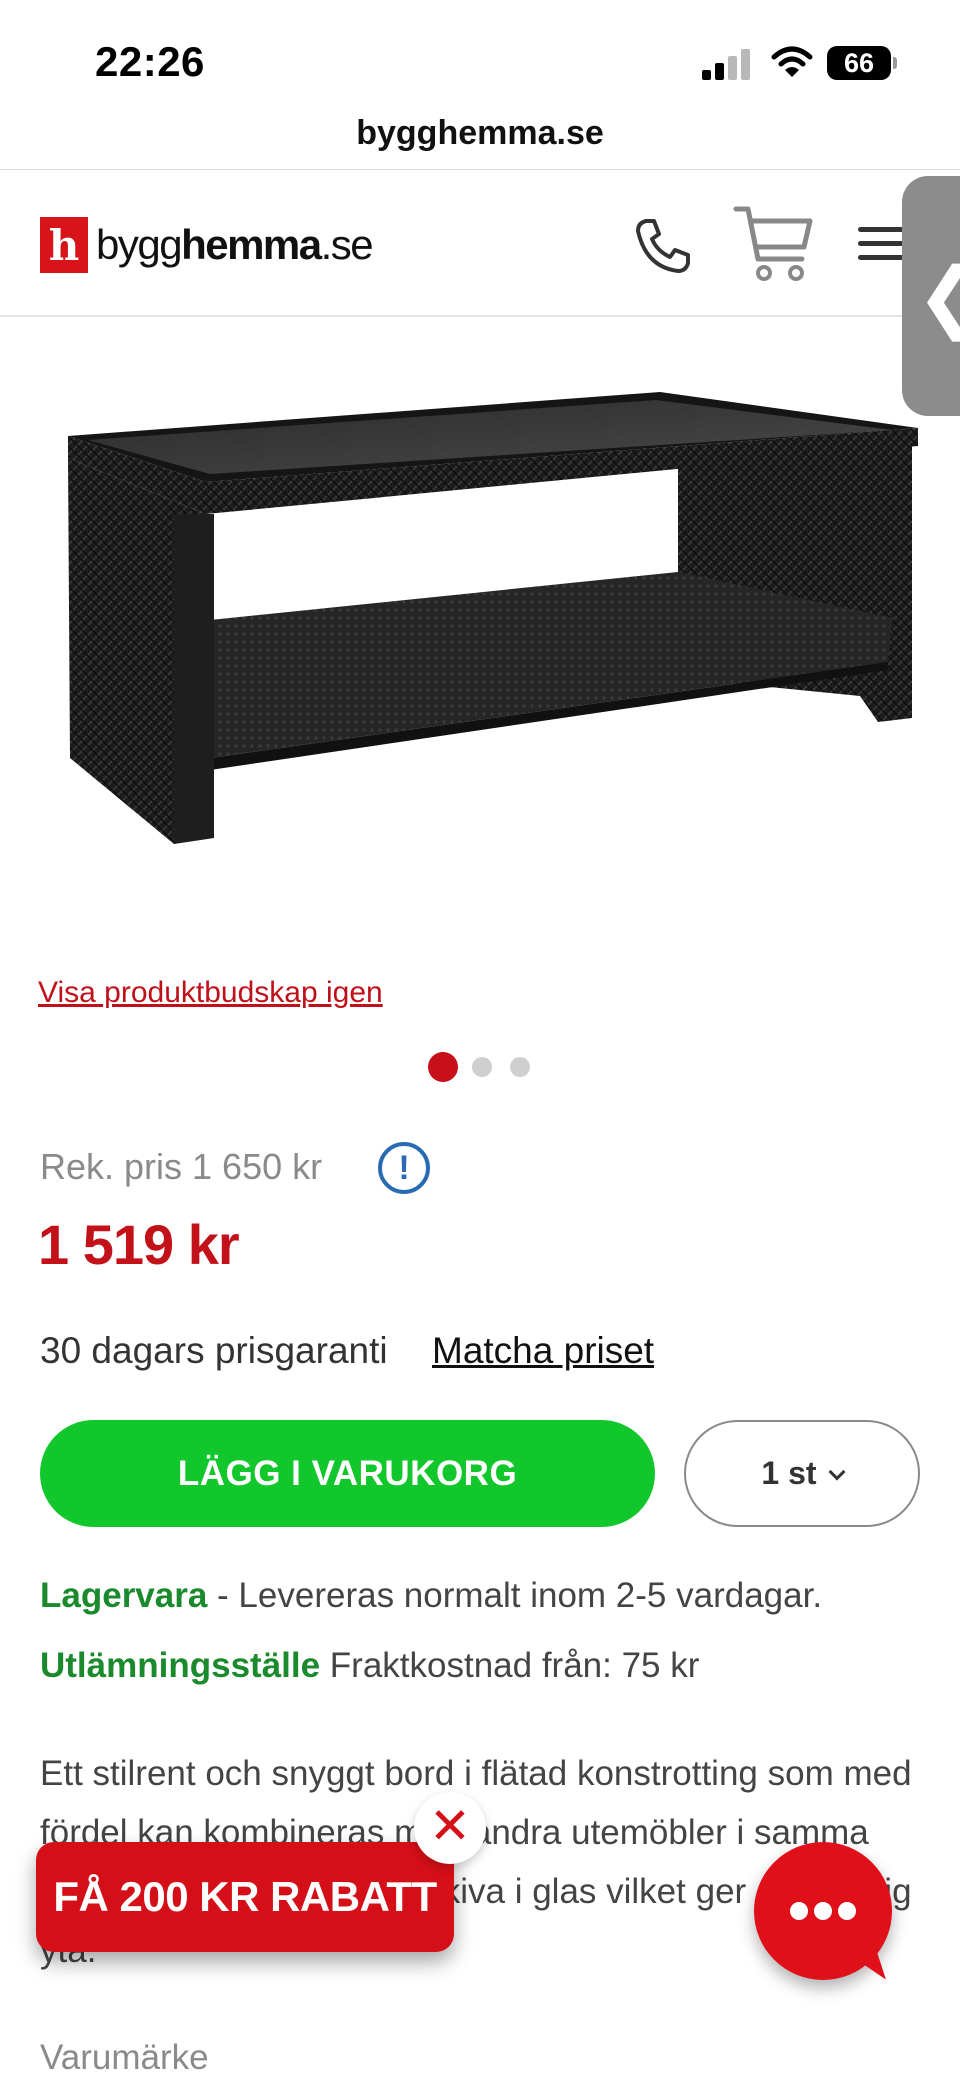 The height and width of the screenshot is (2078, 960). I want to click on product-price: 1 519 kr, so click(139, 1244).